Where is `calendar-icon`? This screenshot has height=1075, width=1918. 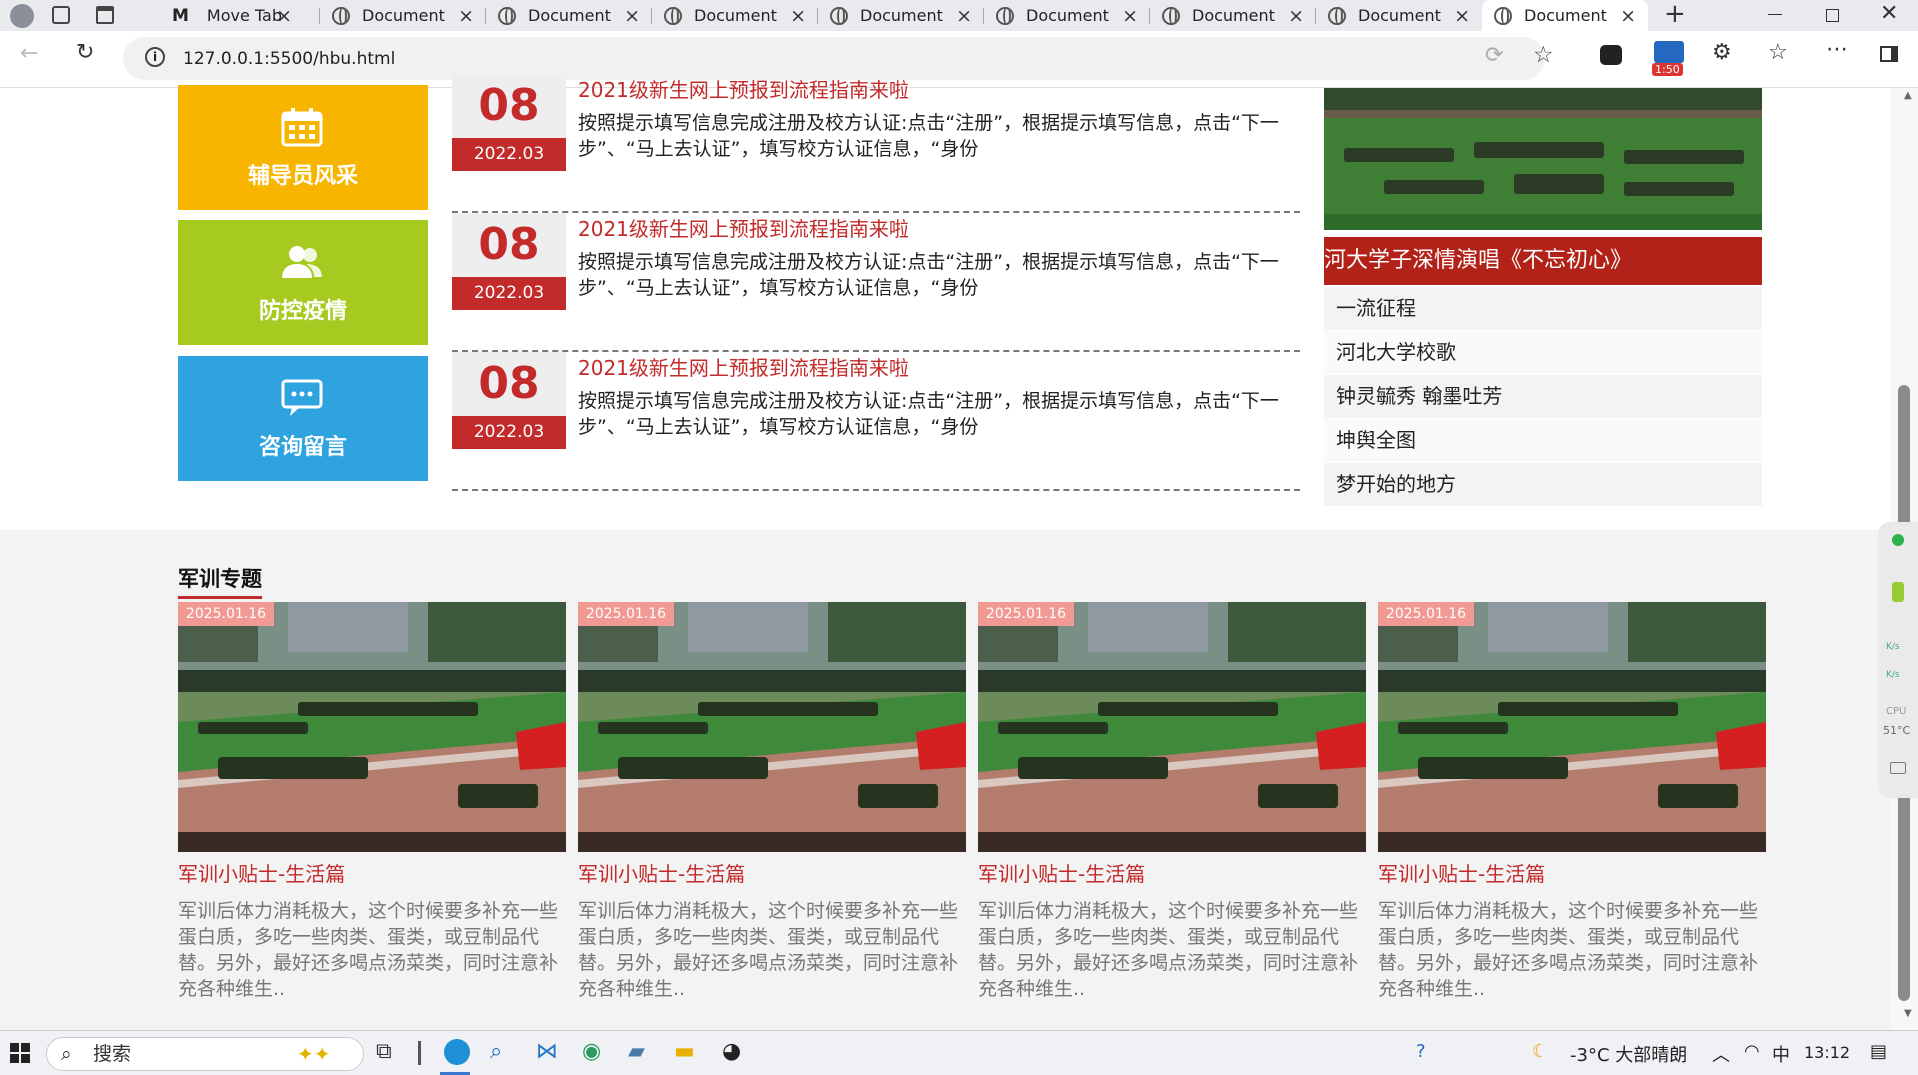 calendar-icon is located at coordinates (302, 127).